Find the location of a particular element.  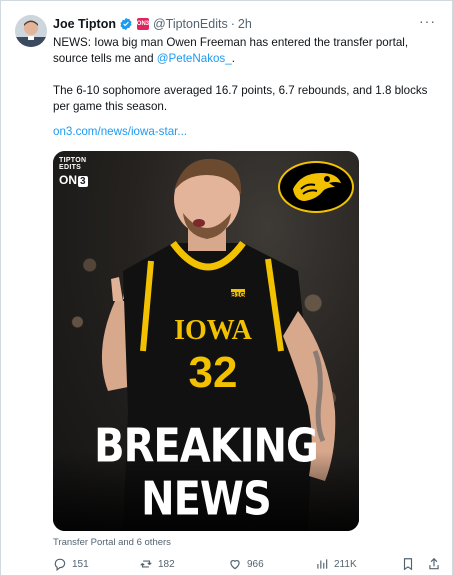

tipton-edits-watermark: TIPTON EDITS is located at coordinates (72, 164).